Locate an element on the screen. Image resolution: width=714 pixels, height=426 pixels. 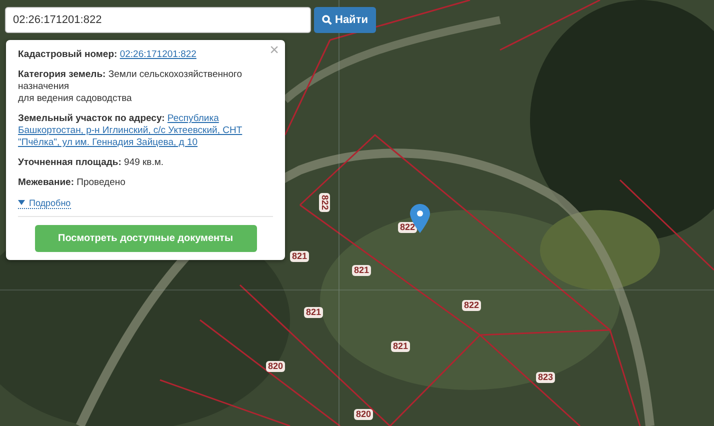
details-toggle: Подробно is located at coordinates (44, 203).